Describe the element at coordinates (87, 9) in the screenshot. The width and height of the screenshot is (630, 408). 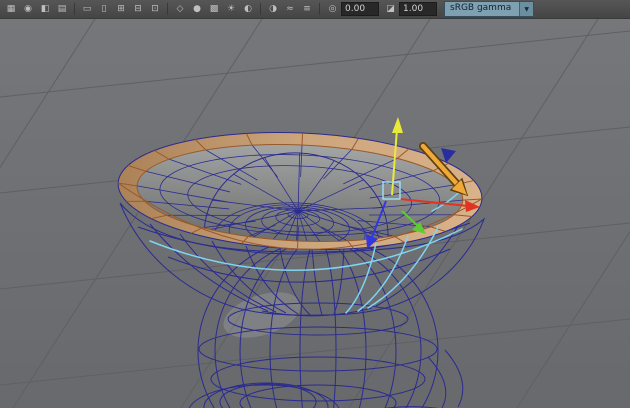
I see `film-gate-icon: ▭` at that location.